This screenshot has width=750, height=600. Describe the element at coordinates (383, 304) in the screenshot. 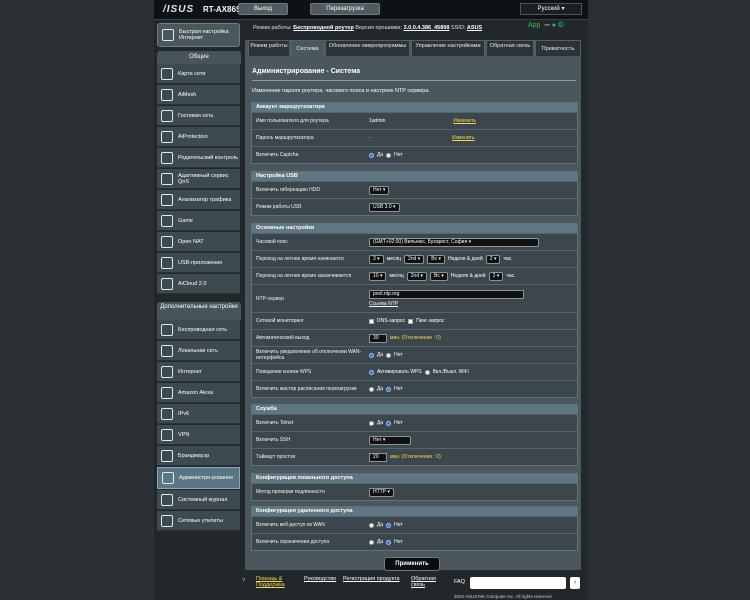

I see `ntp-link: Ссылка NTP` at that location.